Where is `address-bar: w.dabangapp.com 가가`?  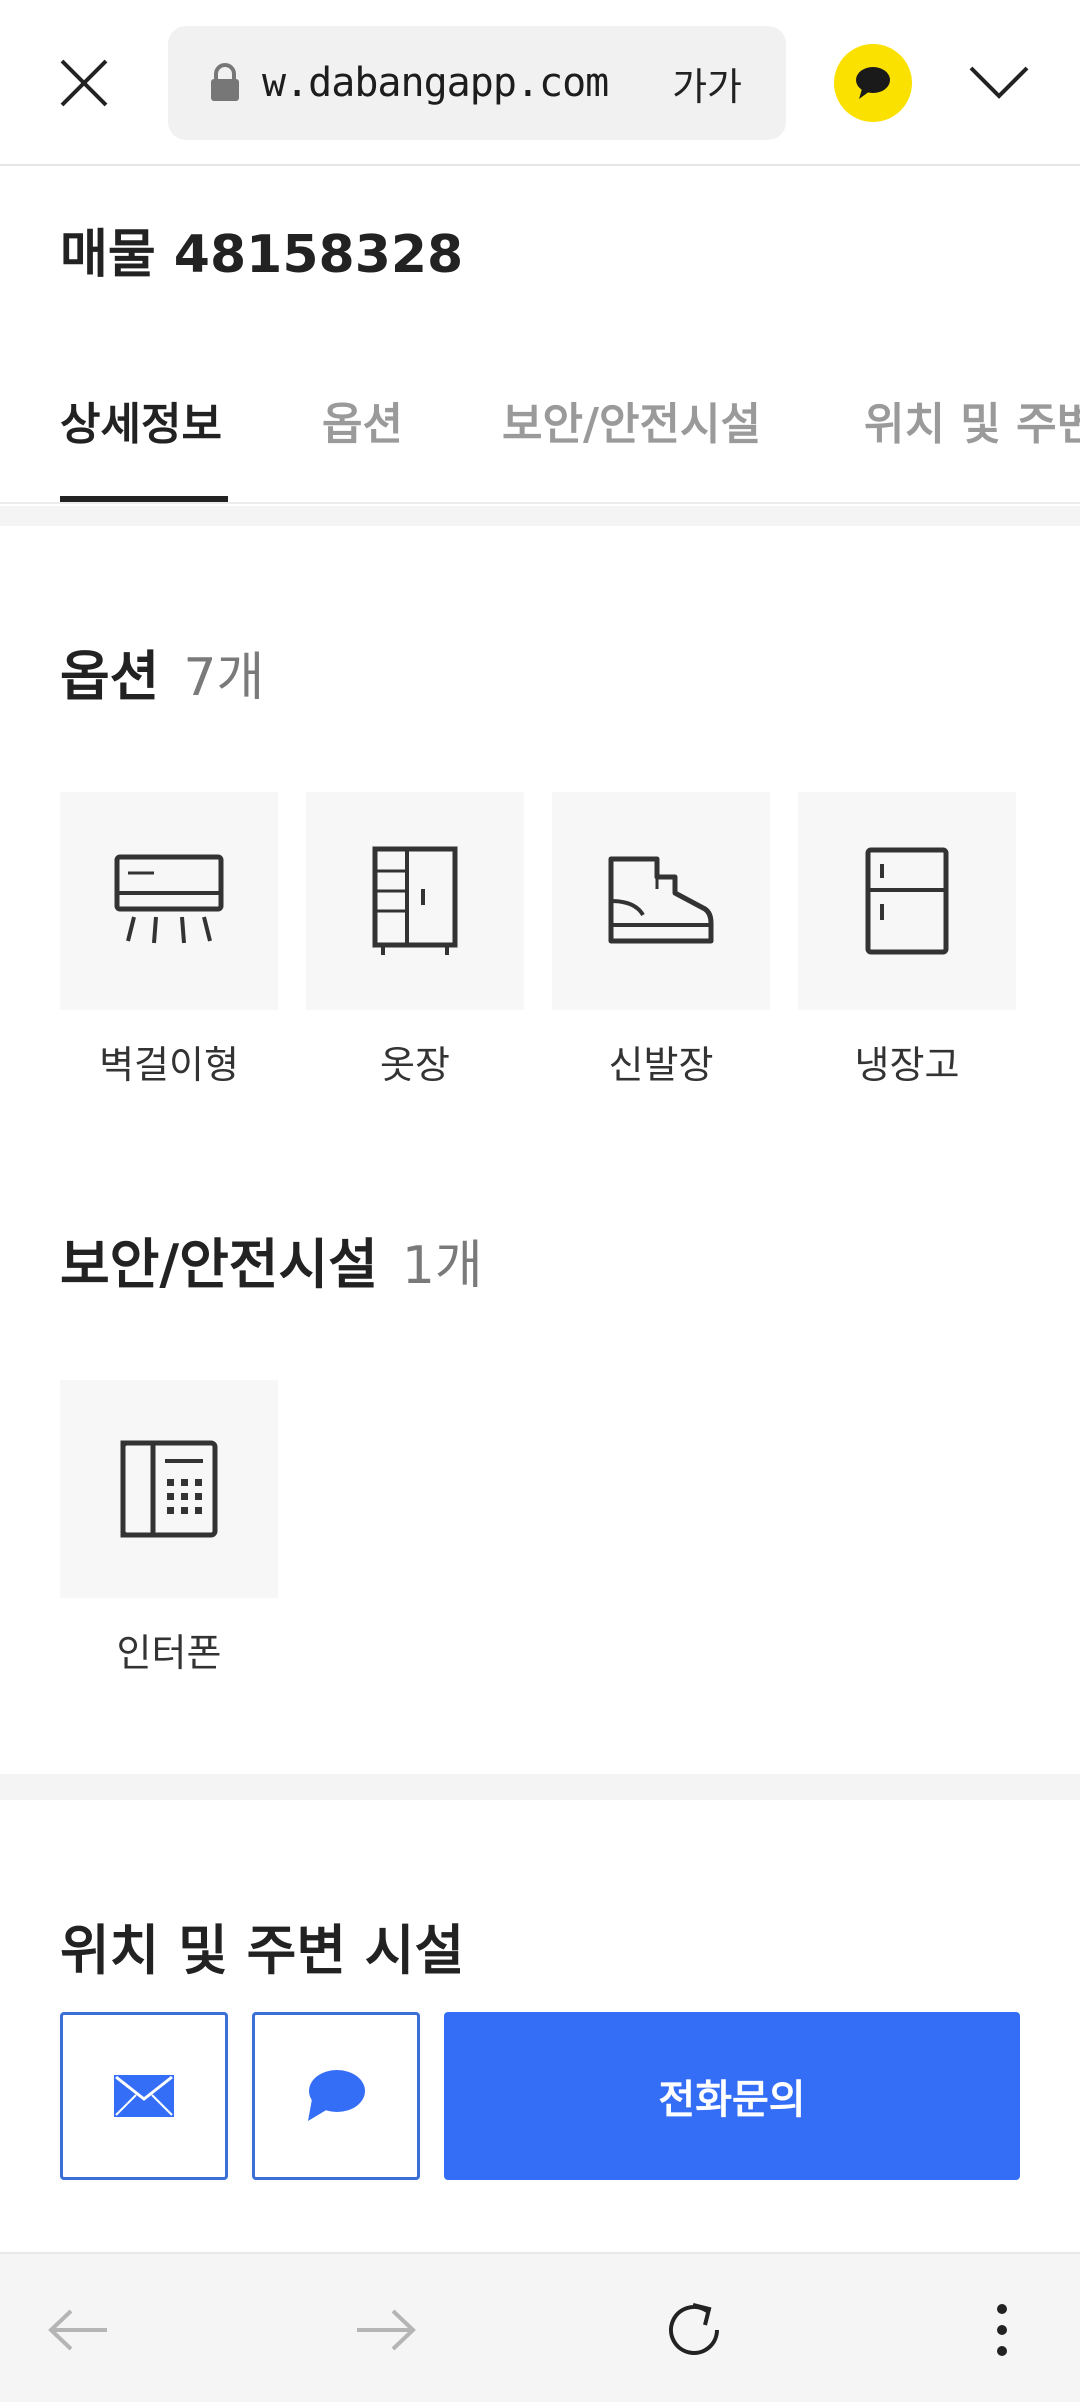
address-bar: w.dabangapp.com 가가 is located at coordinates (477, 83).